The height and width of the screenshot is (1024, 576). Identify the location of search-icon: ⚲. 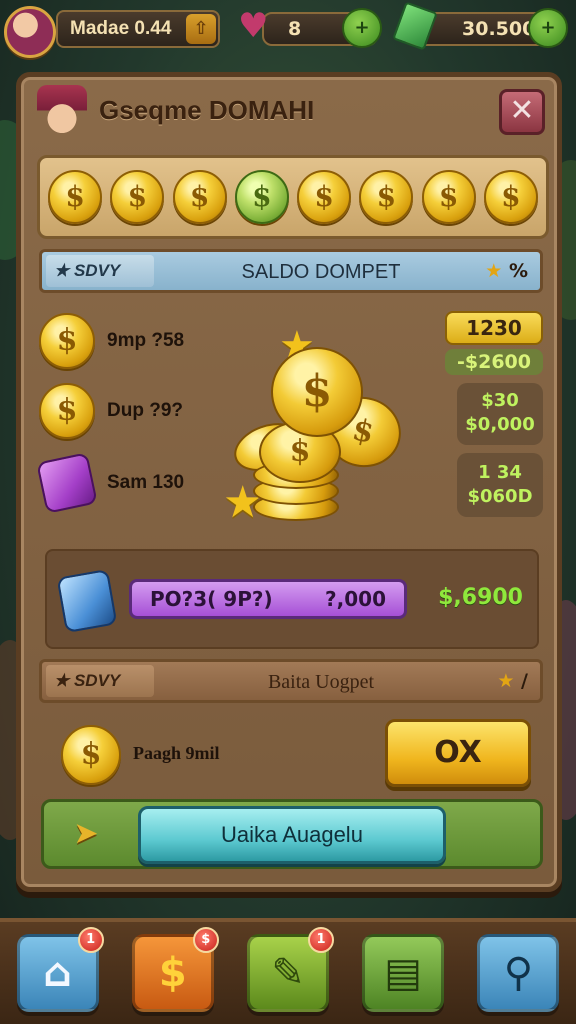
(518, 973).